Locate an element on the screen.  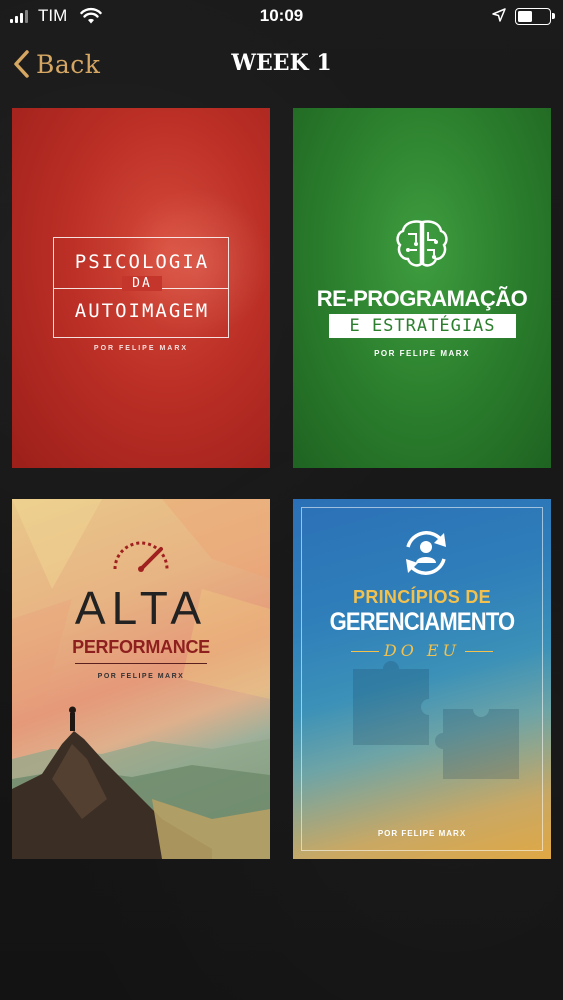
clock: 10:09 is located at coordinates (281, 15).